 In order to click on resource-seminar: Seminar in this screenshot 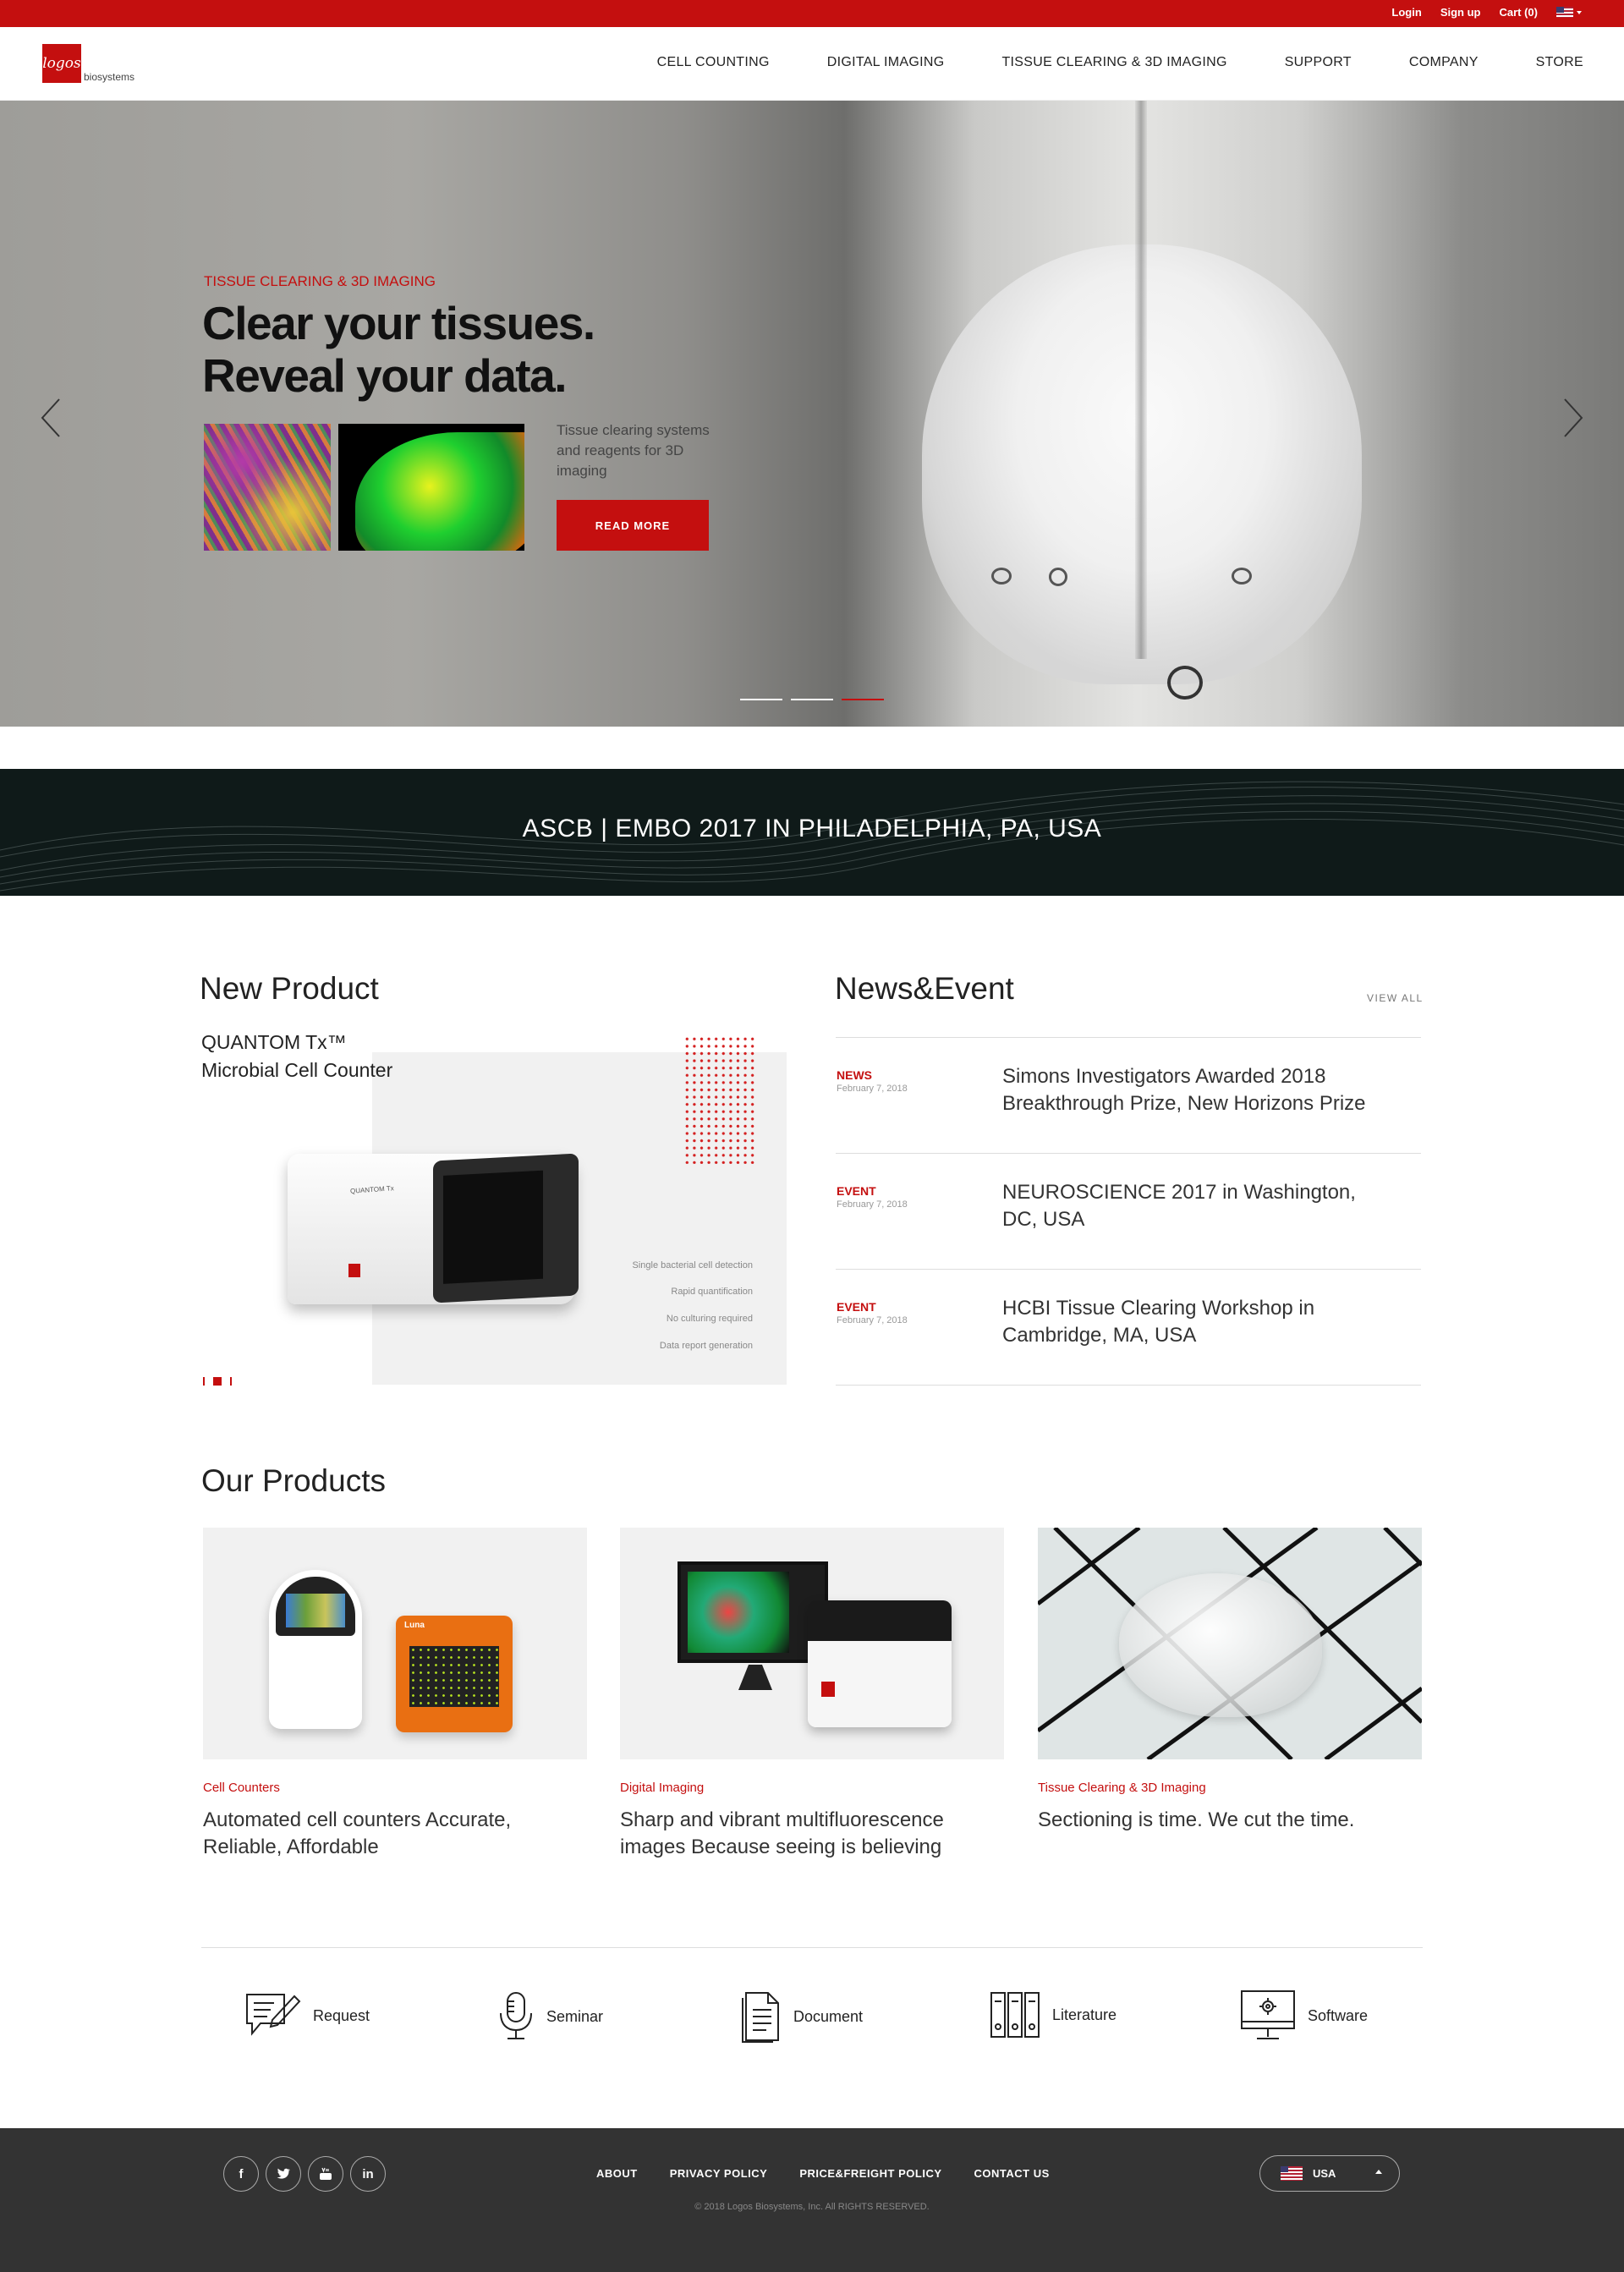, I will do `click(550, 2017)`.